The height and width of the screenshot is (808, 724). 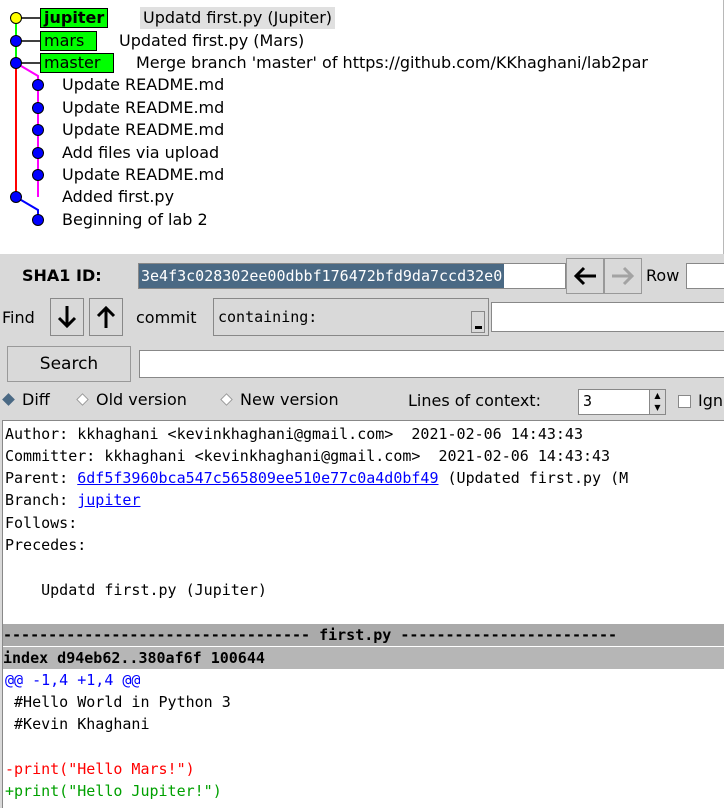 I want to click on commit-message: Beginning of lab 2, so click(x=135, y=220).